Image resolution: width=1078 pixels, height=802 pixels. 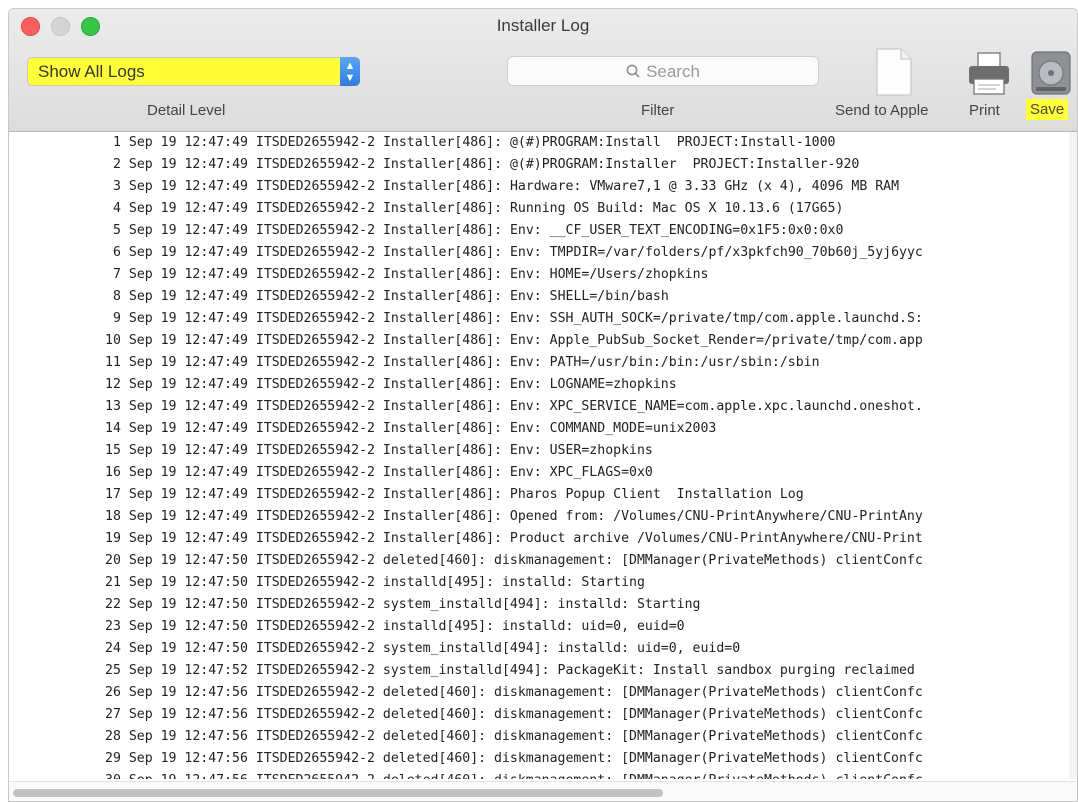 I want to click on magnifier-icon, so click(x=633, y=71).